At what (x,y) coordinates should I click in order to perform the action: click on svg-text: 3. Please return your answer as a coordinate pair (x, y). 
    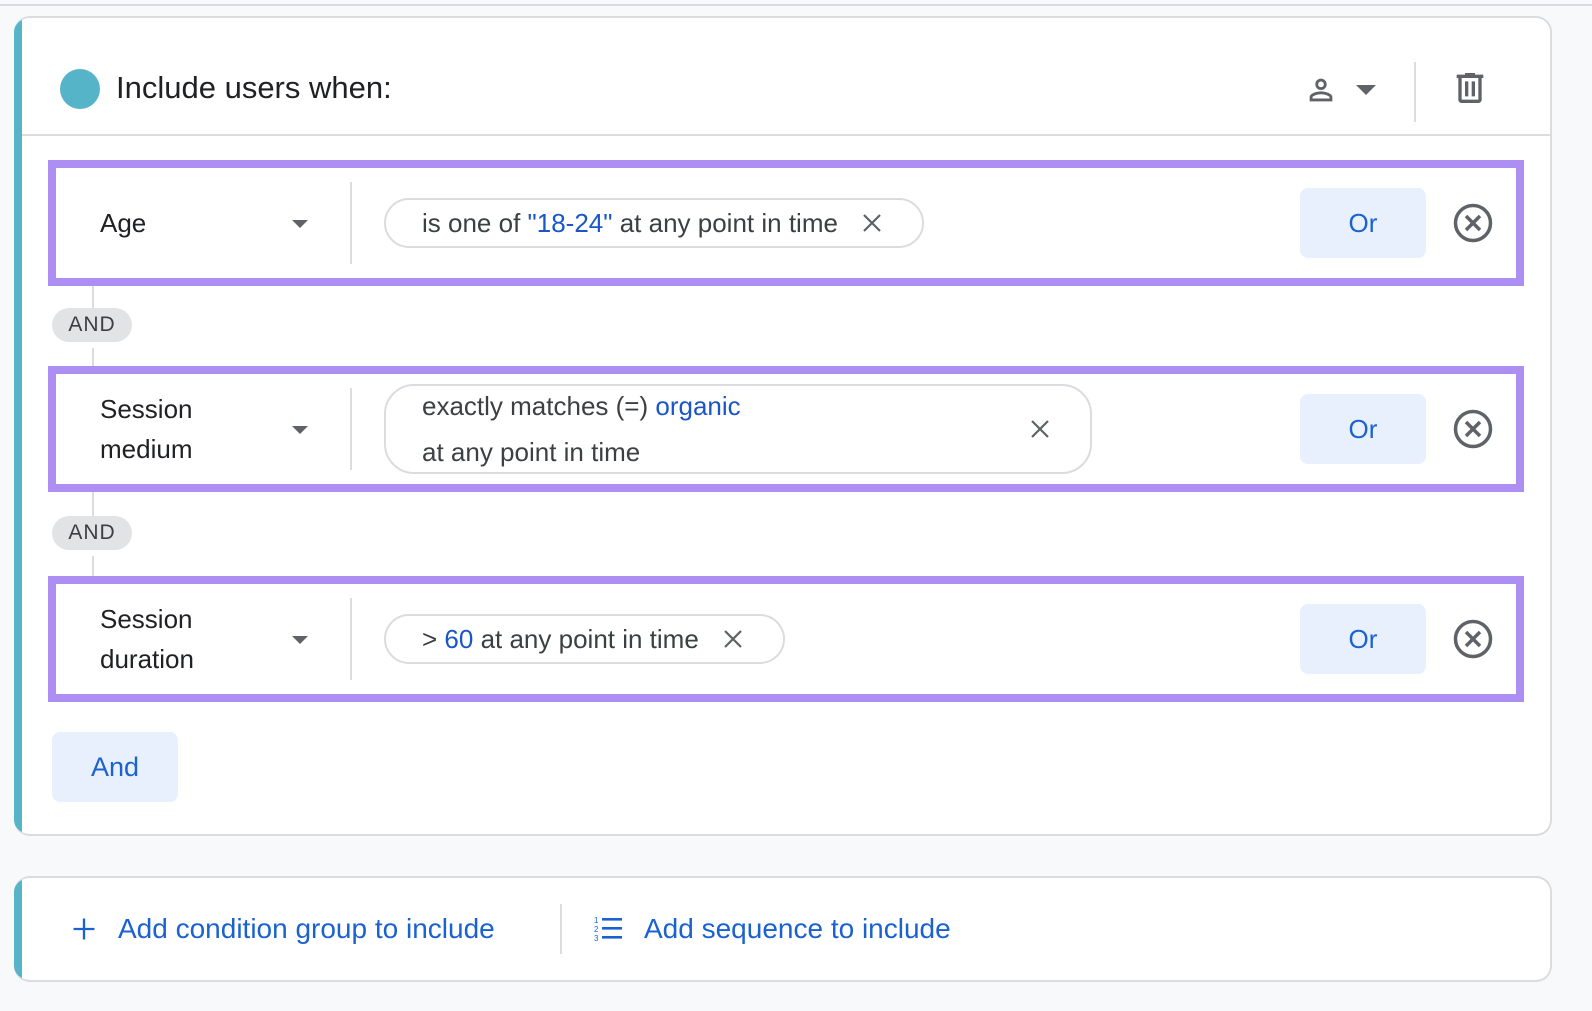
    Looking at the image, I should click on (596, 938).